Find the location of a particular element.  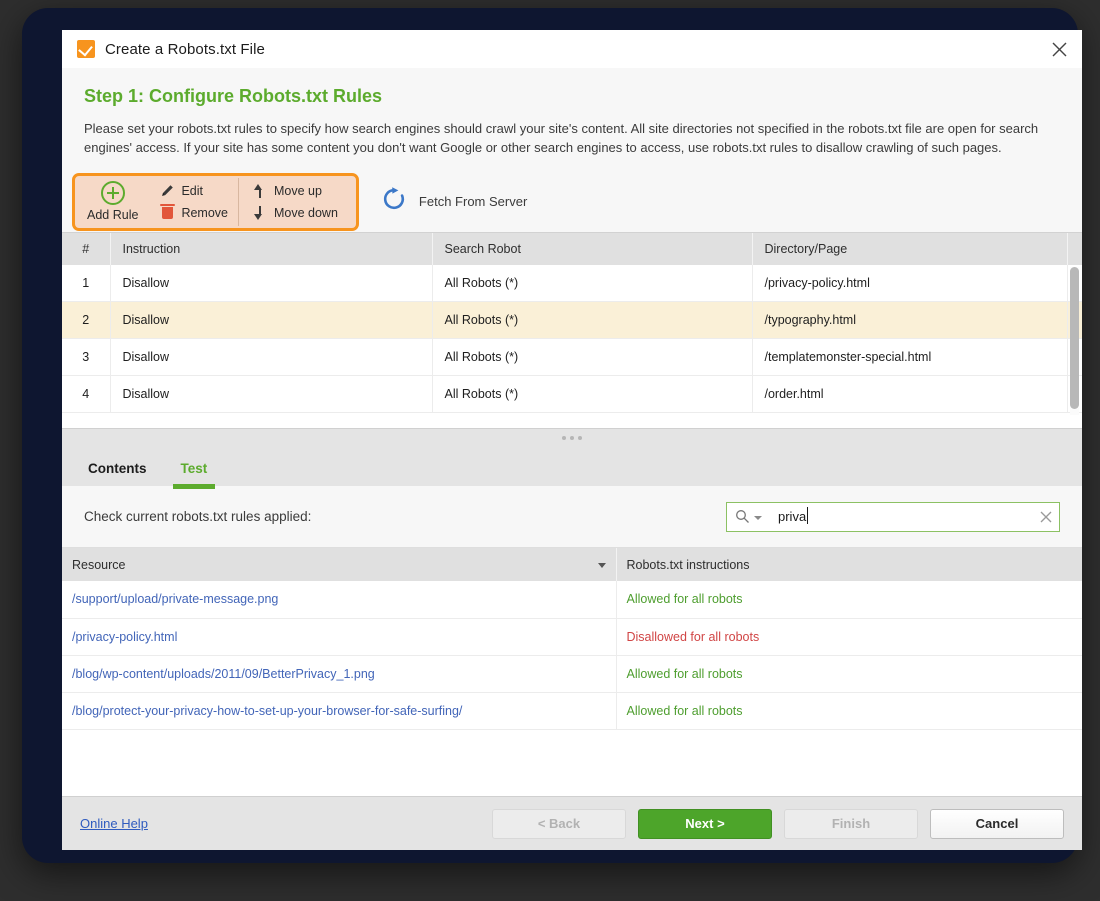

toolbar-highlight-box: Add Rule Edit Remove Move up Move down is located at coordinates (215, 201).